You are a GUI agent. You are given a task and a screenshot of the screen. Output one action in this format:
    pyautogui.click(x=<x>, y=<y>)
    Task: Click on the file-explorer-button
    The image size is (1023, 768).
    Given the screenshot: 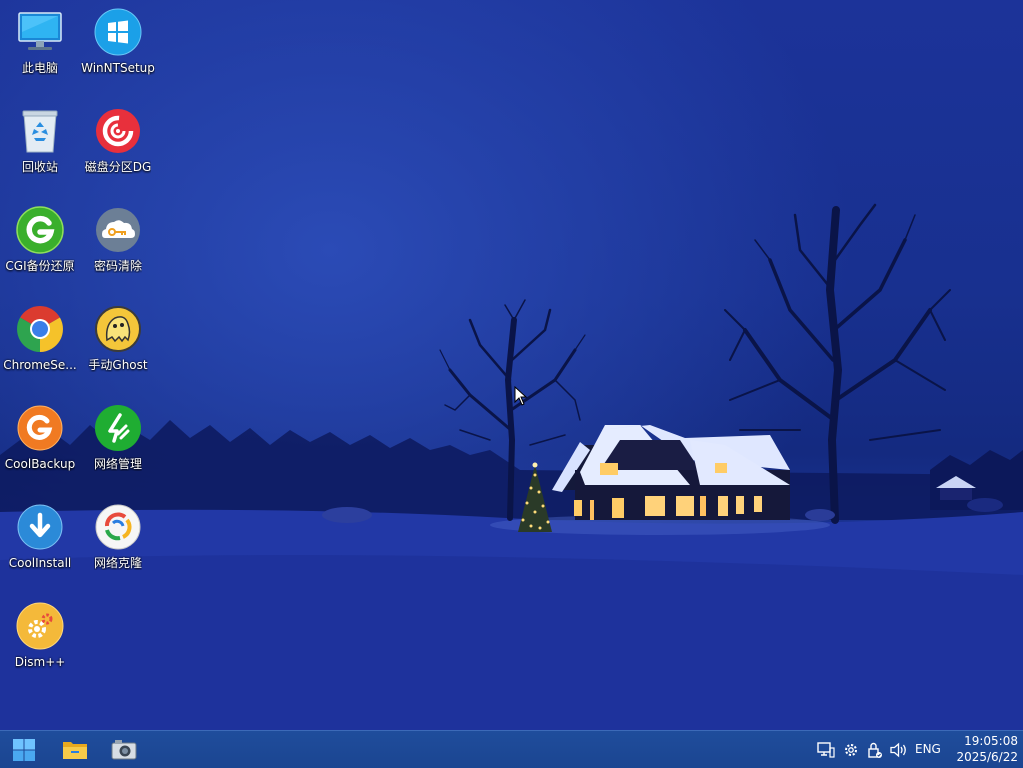 What is the action you would take?
    pyautogui.click(x=75, y=750)
    